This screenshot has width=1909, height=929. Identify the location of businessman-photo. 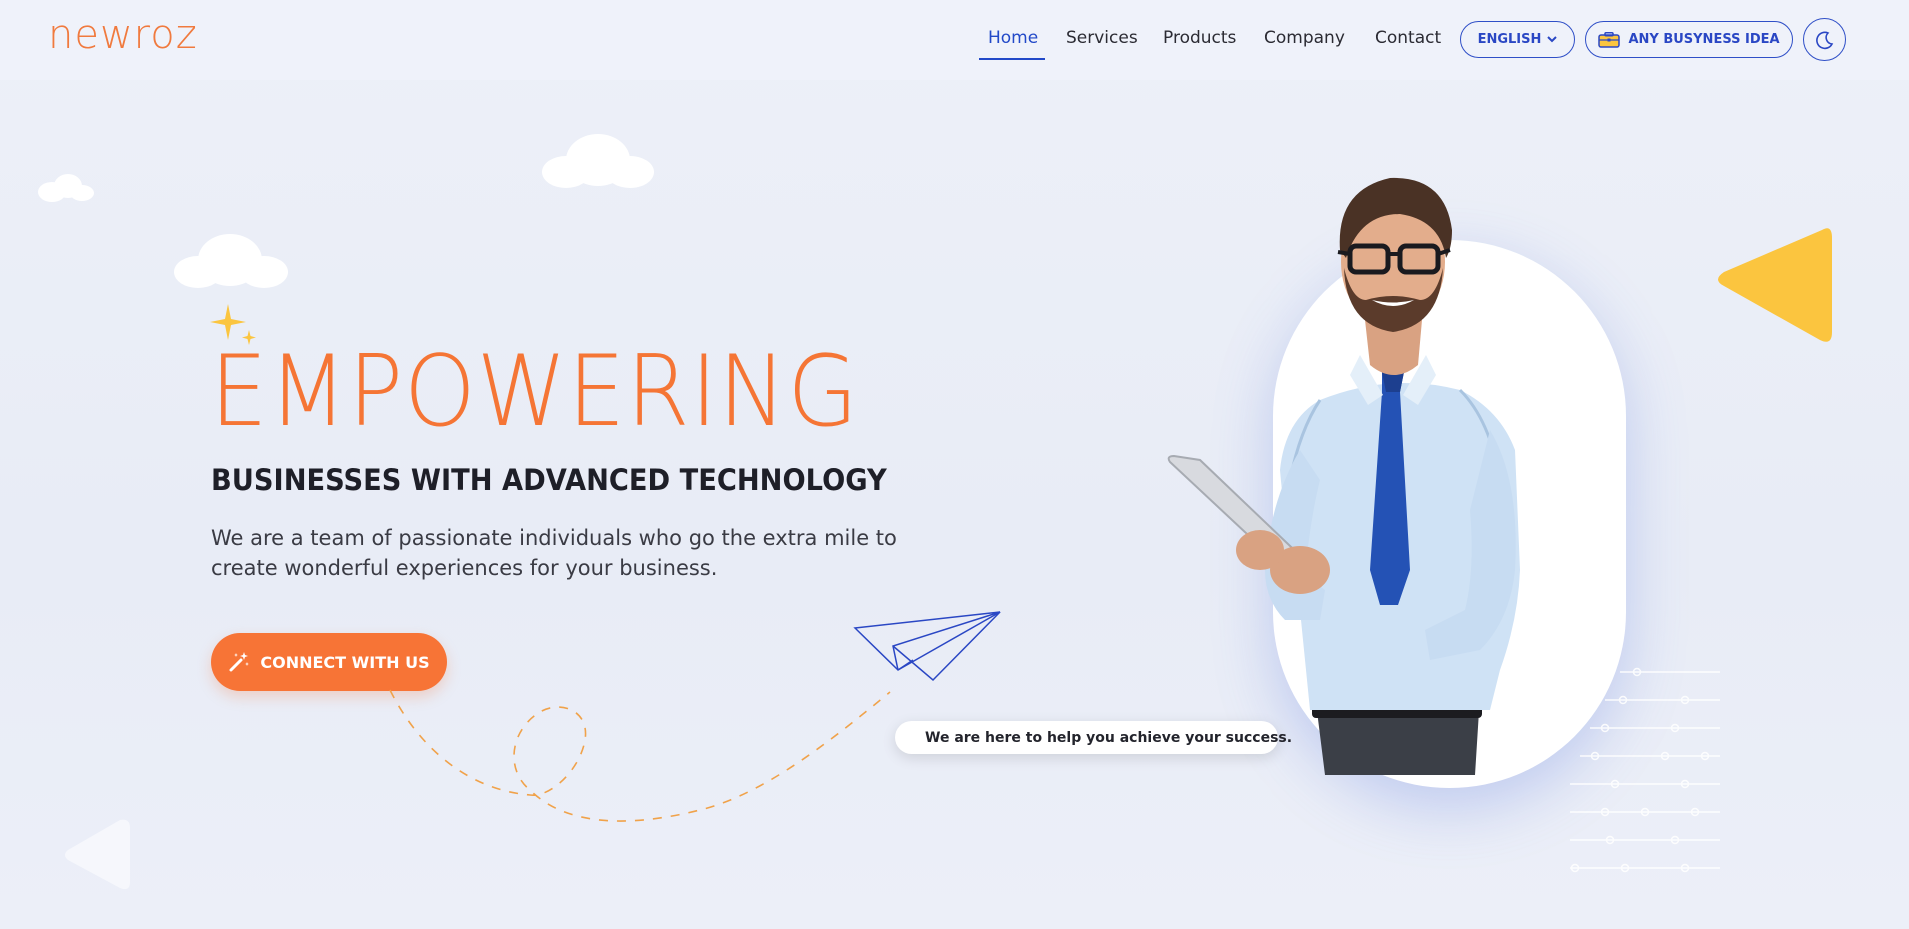
(1343, 476).